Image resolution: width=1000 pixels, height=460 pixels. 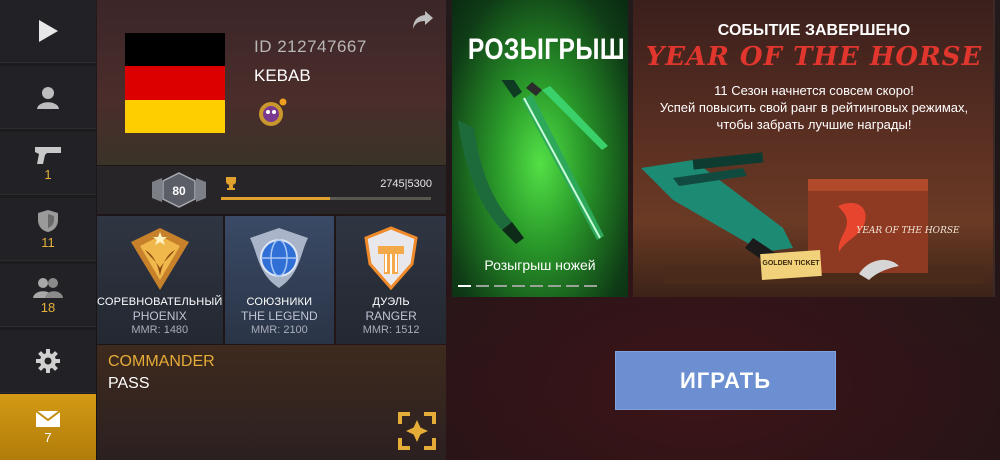 I want to click on mode-name: ДУЭЛЬ, so click(x=391, y=302).